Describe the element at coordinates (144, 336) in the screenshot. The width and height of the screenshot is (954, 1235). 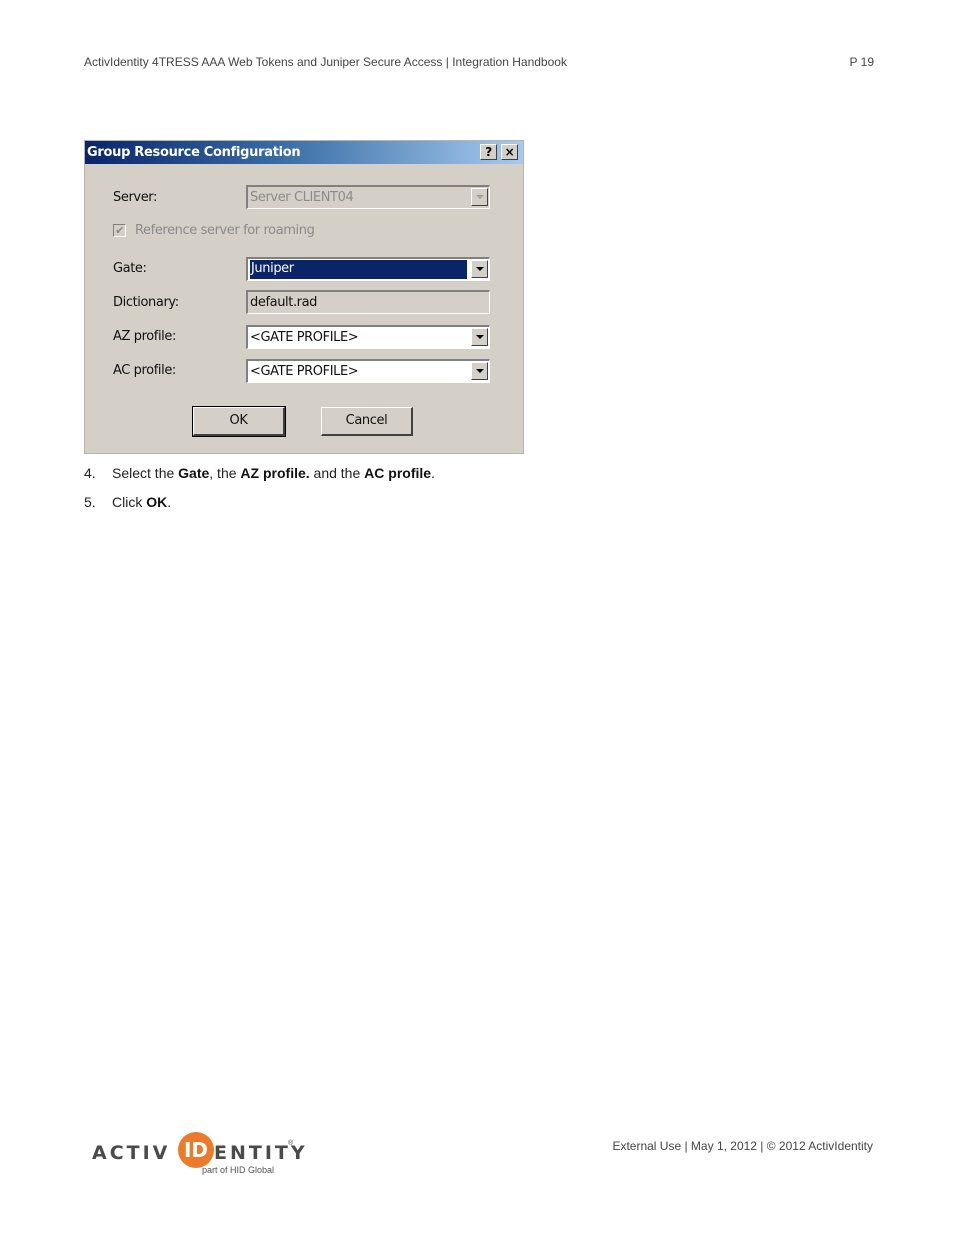
I see `az-profile-label: AZ profile:` at that location.